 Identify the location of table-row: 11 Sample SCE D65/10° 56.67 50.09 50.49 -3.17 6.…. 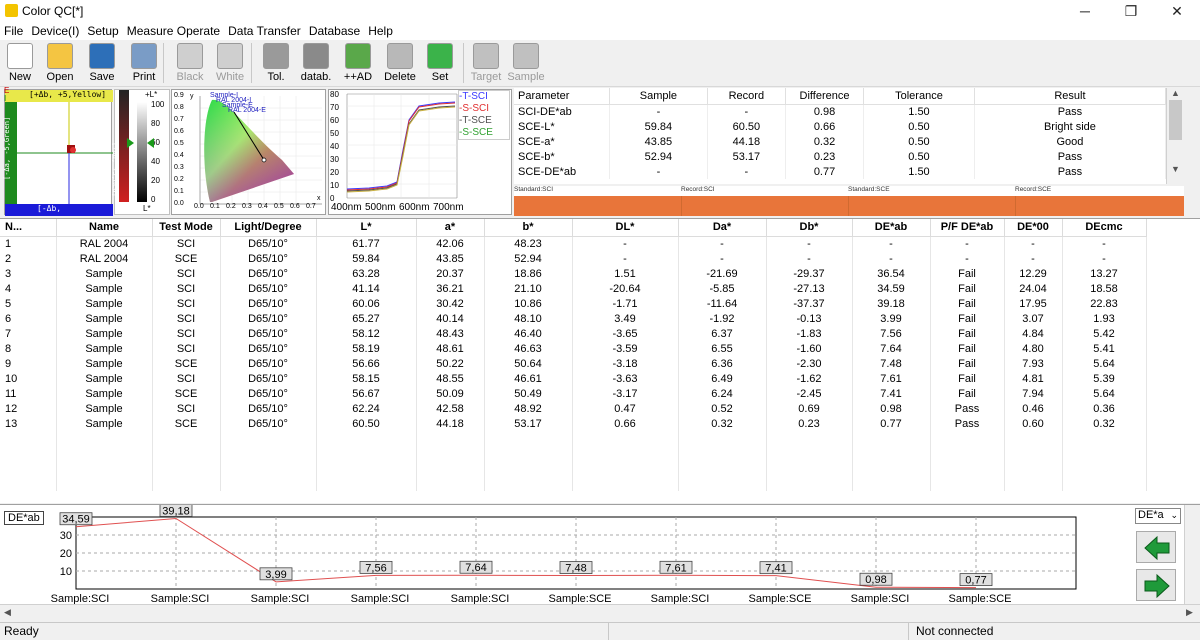
(573, 393).